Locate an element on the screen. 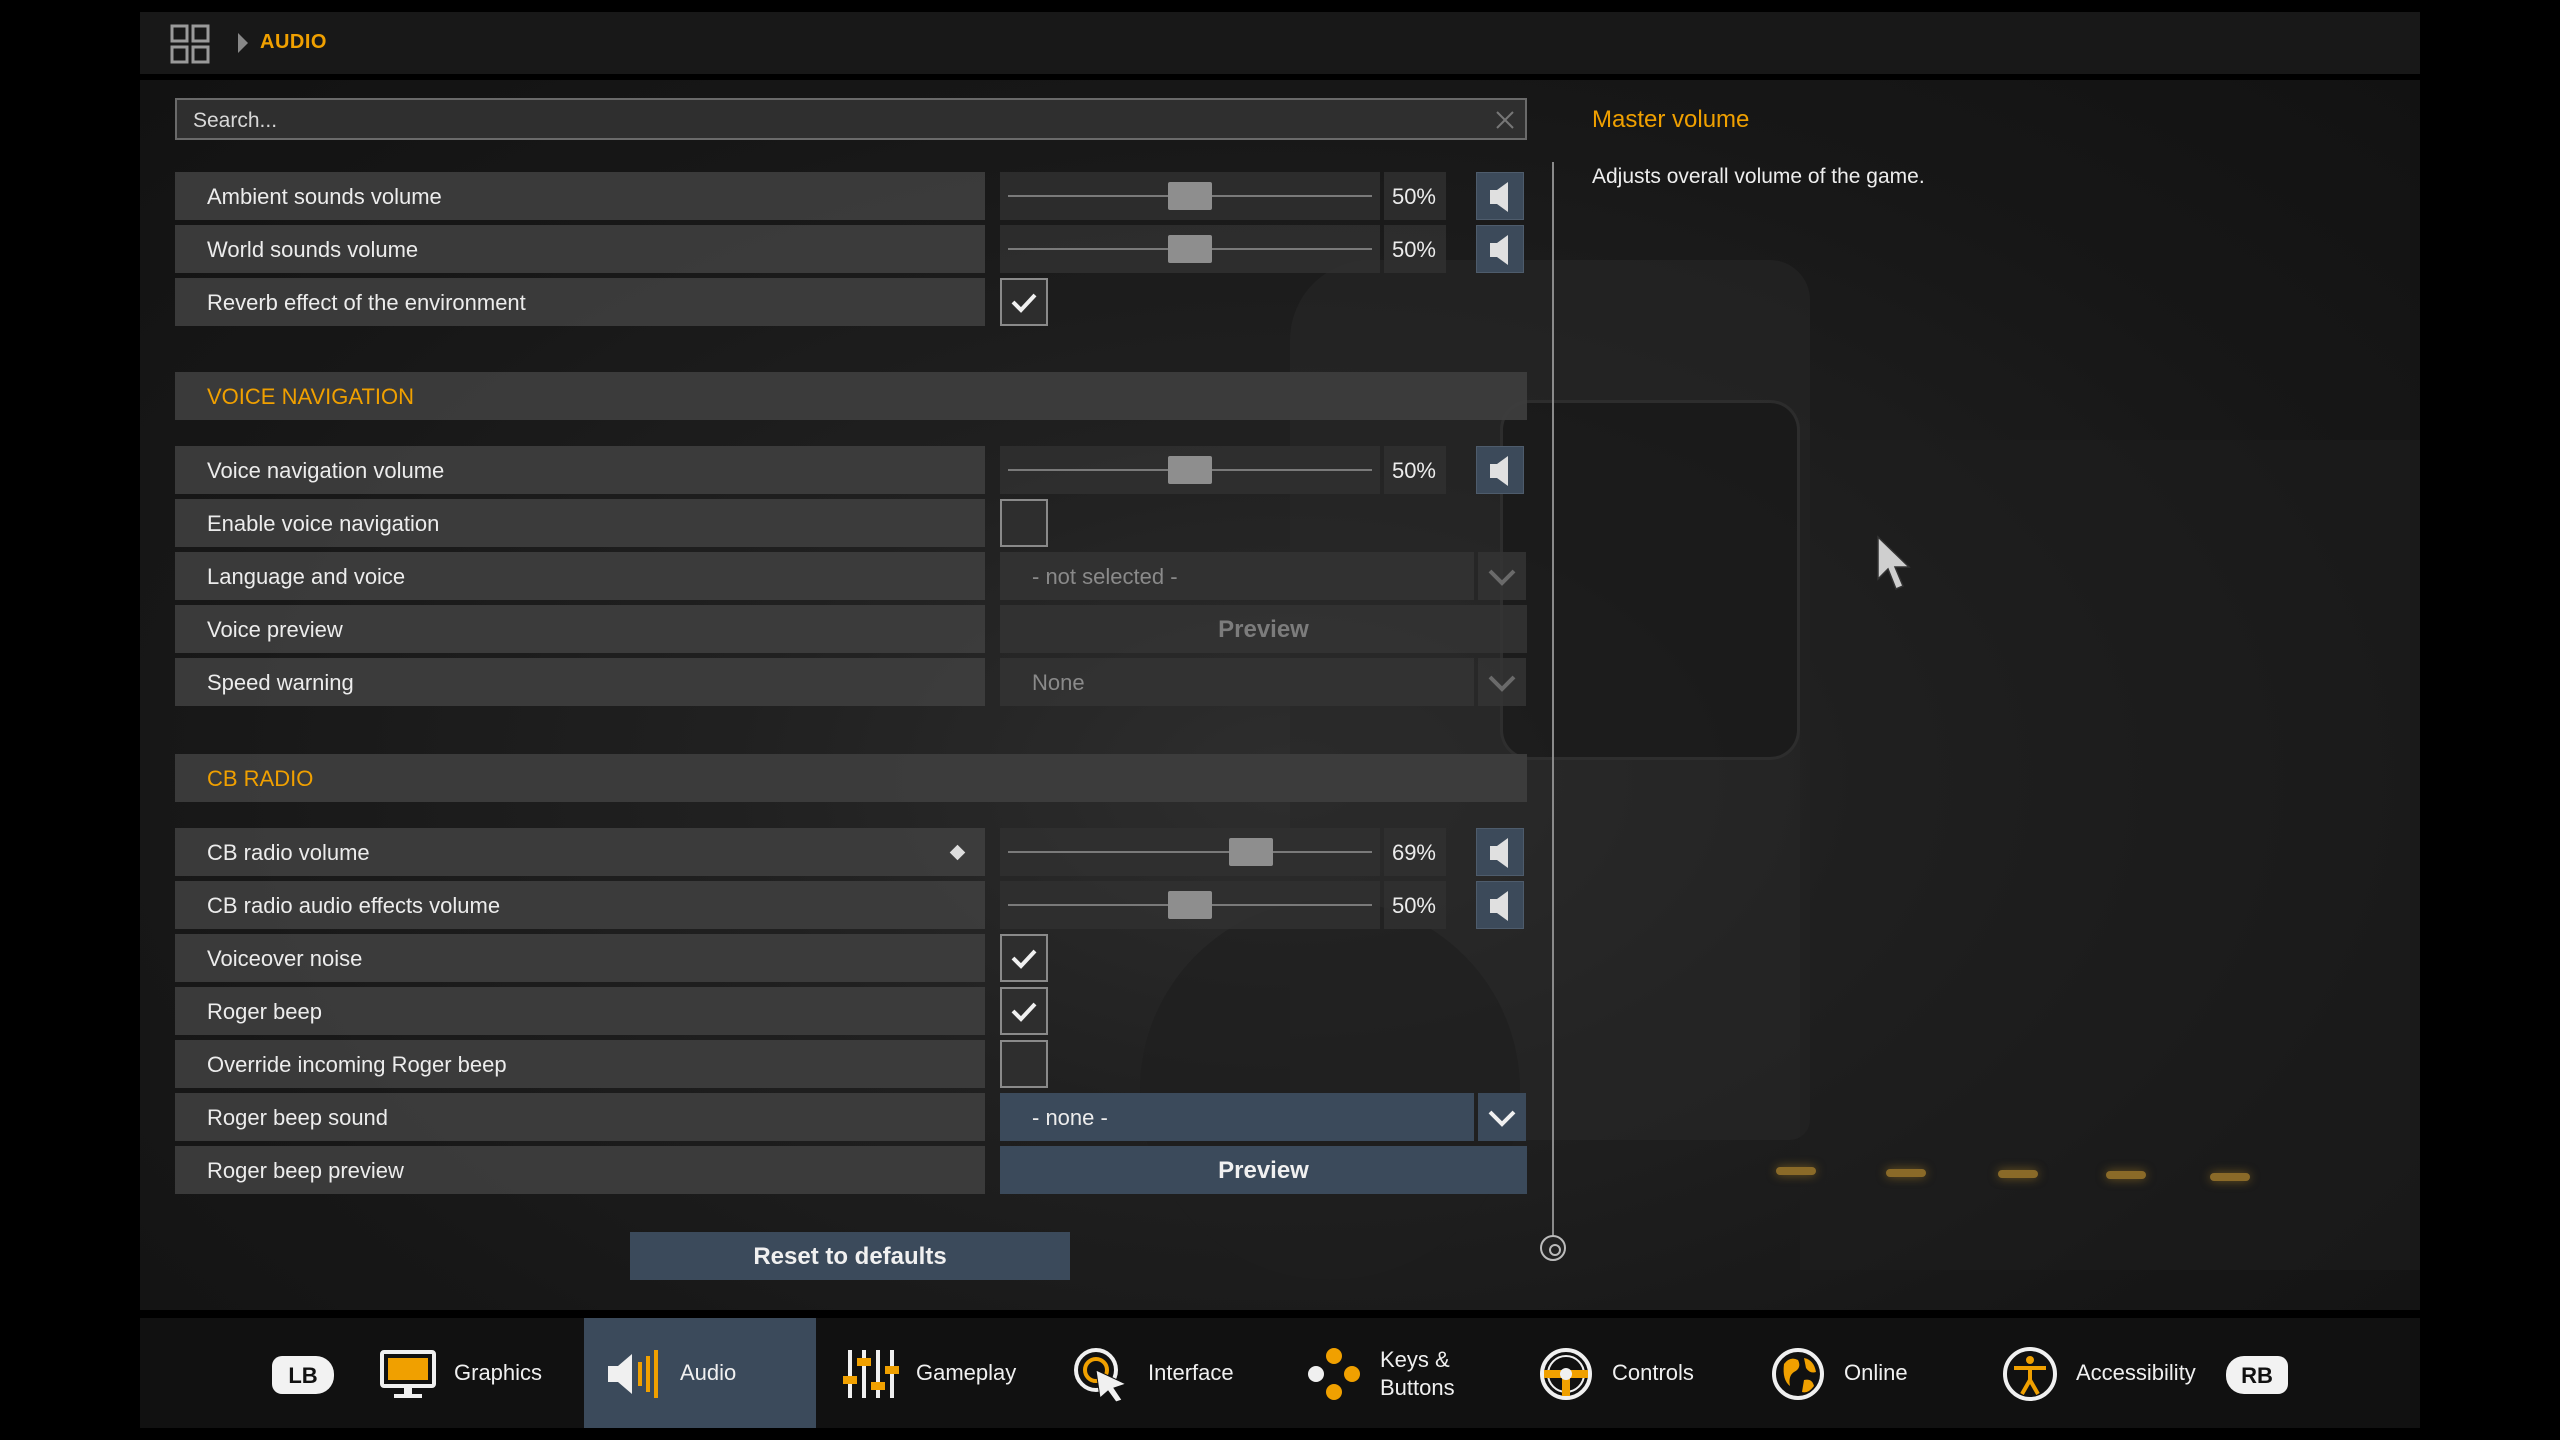 This screenshot has height=1440, width=2560. tab-graphics: Graphics is located at coordinates (468, 1373).